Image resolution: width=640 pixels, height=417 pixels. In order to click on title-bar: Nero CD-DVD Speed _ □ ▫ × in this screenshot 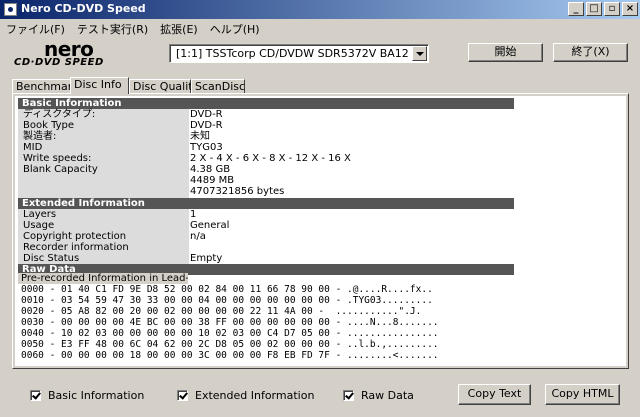, I will do `click(320, 9)`.